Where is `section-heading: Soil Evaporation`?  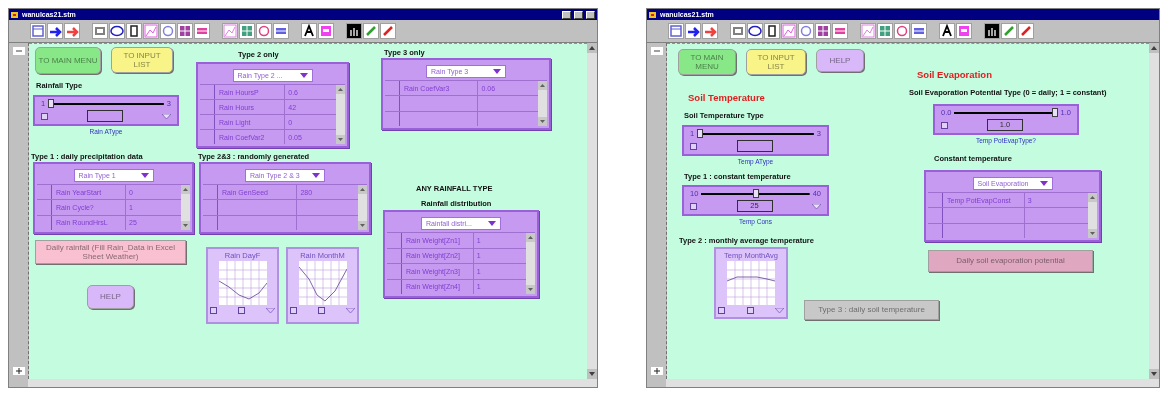
section-heading: Soil Evaporation is located at coordinates (954, 74).